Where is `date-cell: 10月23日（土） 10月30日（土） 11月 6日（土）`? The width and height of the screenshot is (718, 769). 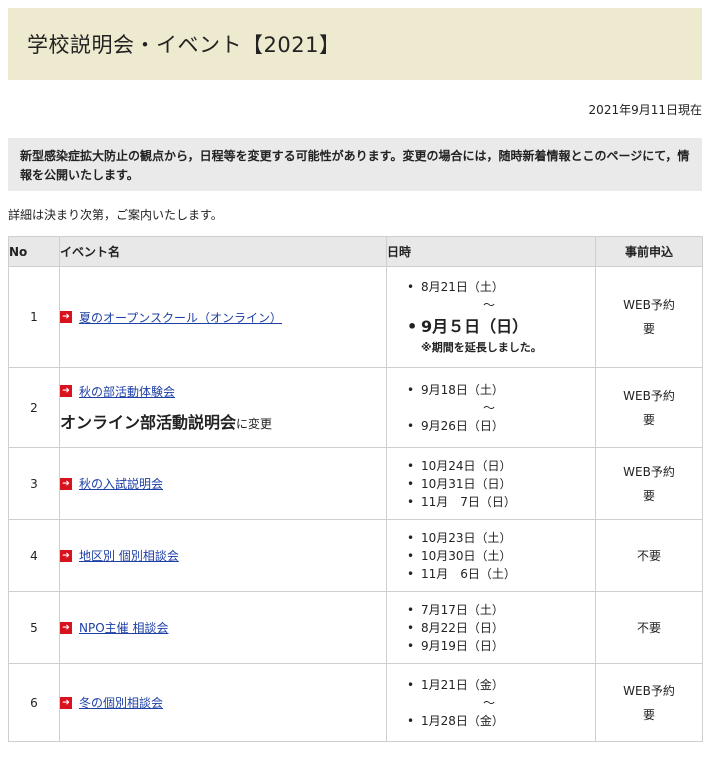 date-cell: 10月23日（土） 10月30日（土） 11月 6日（土） is located at coordinates (491, 555).